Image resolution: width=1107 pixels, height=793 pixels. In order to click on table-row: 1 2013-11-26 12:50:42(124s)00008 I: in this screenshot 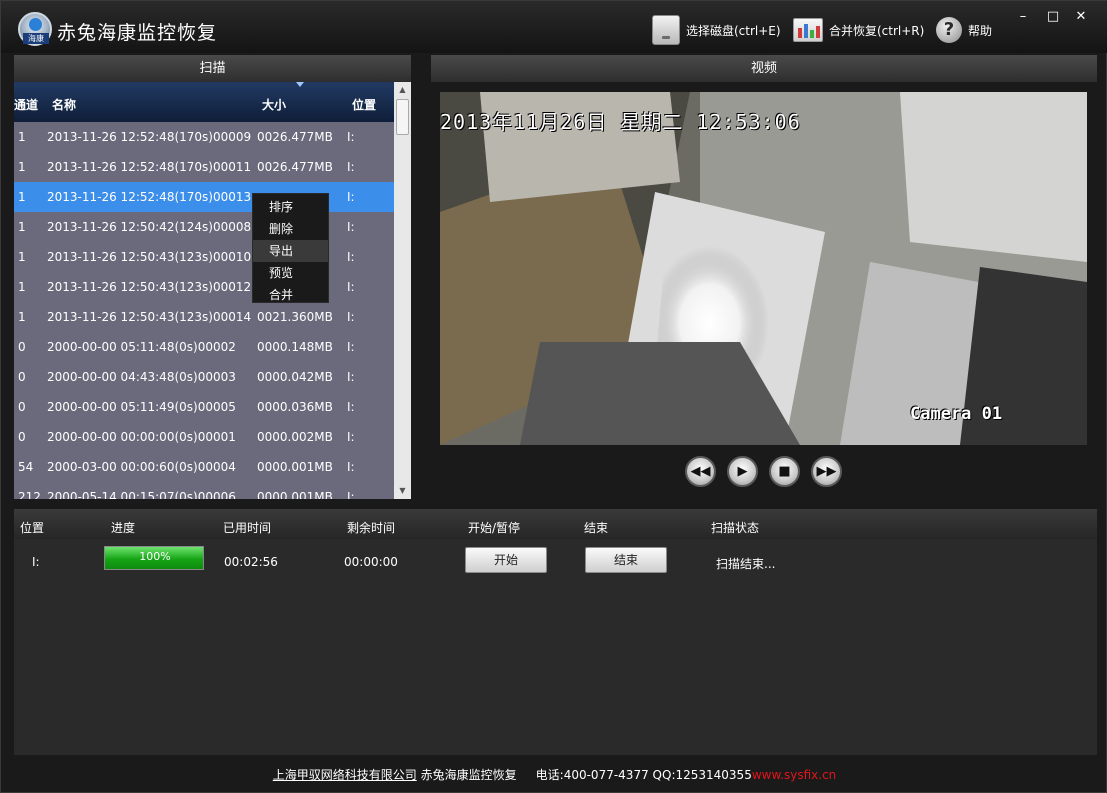, I will do `click(204, 227)`.